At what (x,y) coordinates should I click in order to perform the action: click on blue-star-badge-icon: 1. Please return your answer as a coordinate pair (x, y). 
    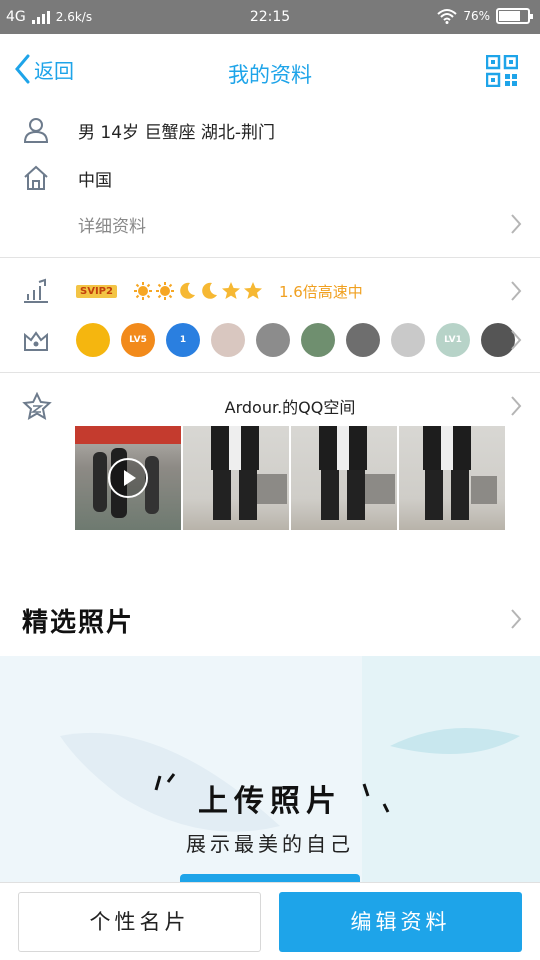
    Looking at the image, I should click on (183, 340).